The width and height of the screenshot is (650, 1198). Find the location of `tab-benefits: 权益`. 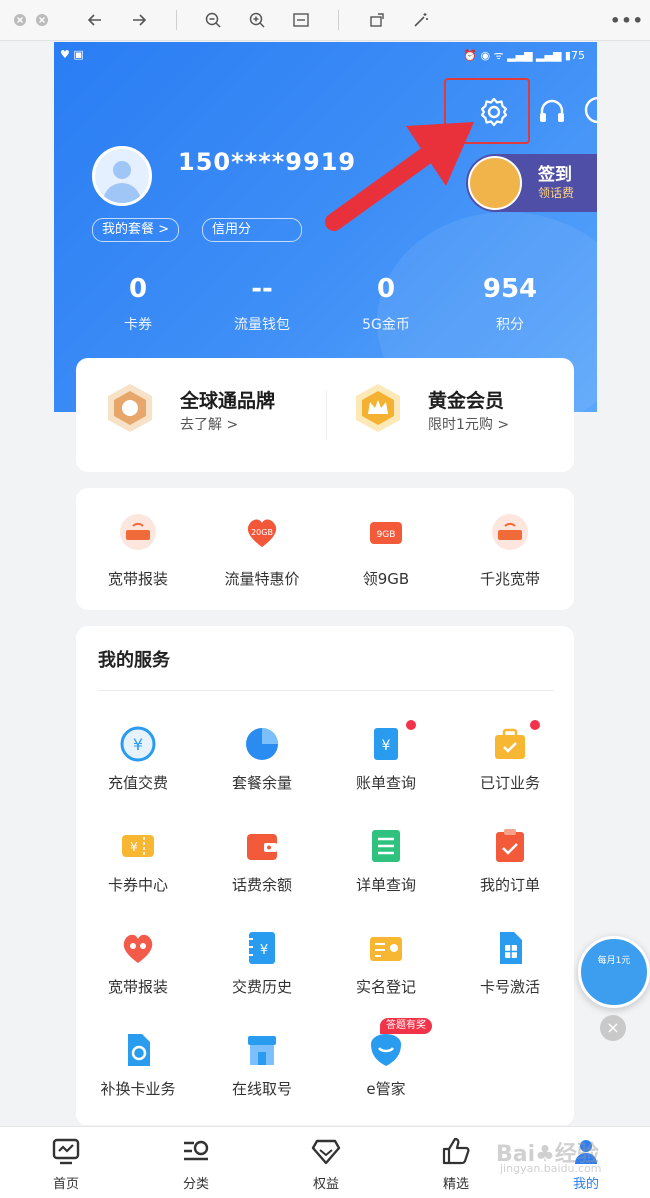

tab-benefits: 权益 is located at coordinates (326, 1163).